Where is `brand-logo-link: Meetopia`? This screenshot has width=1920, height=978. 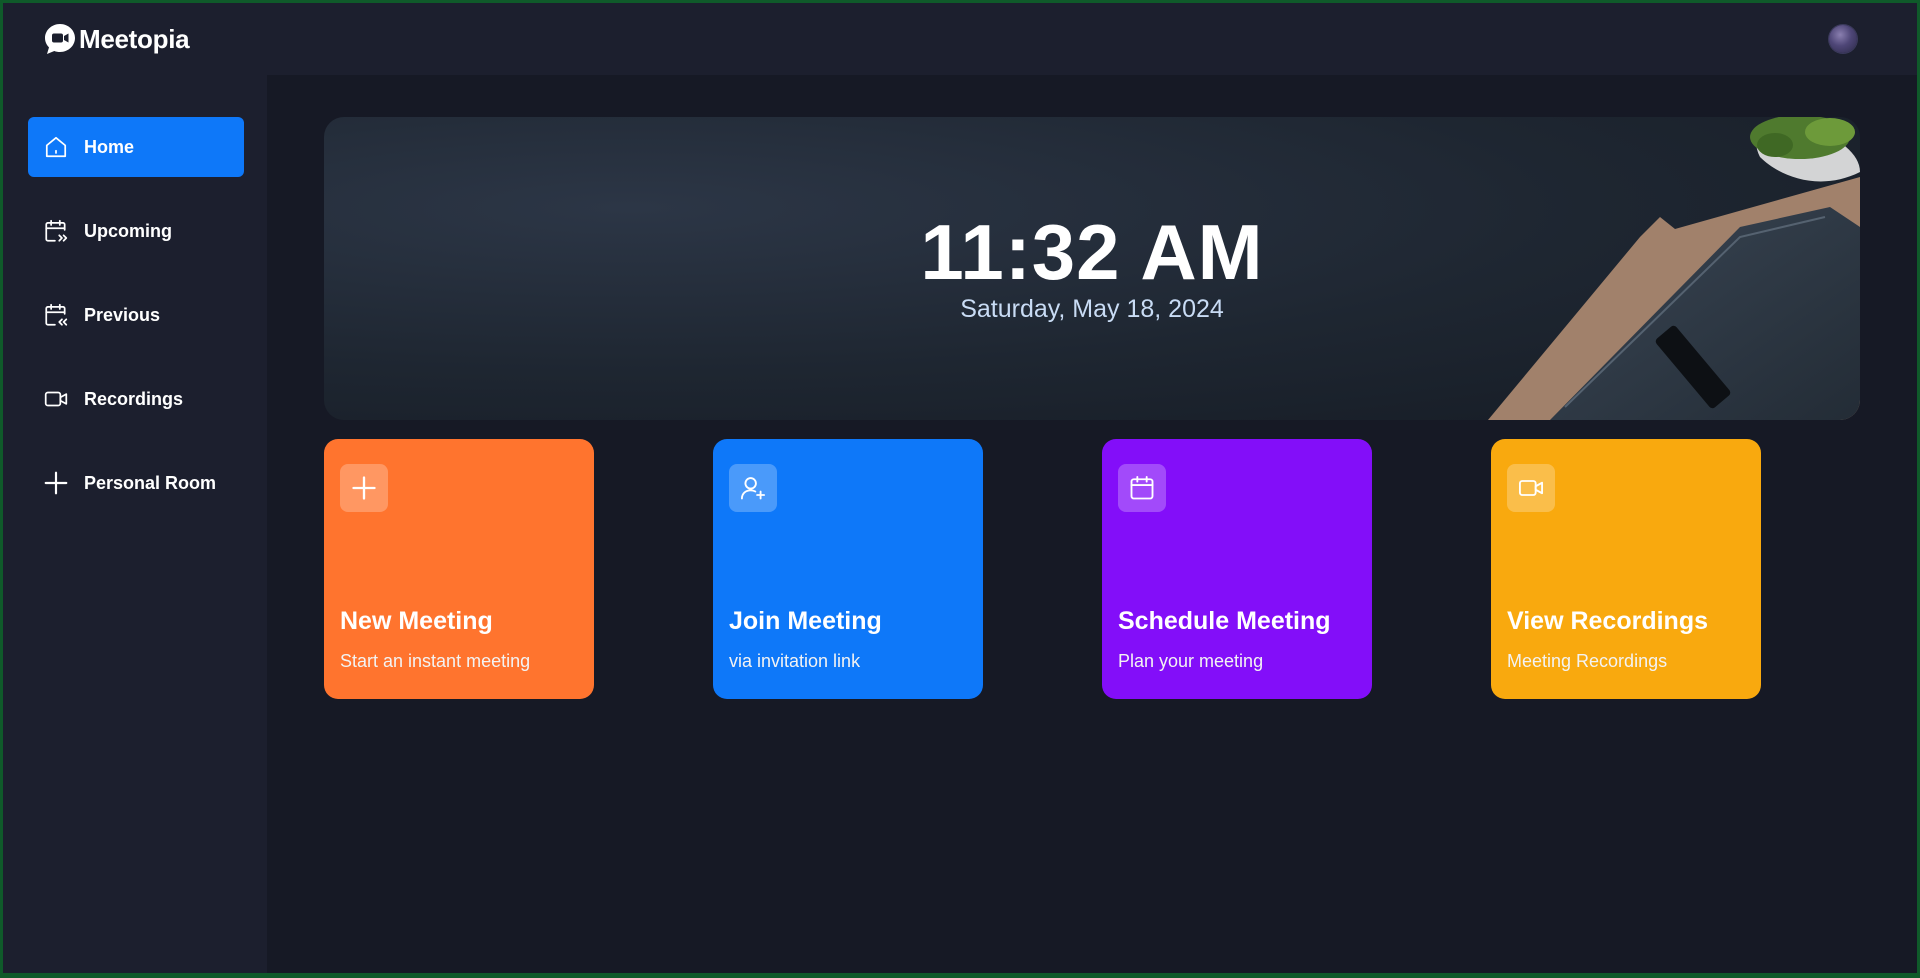 brand-logo-link: Meetopia is located at coordinates (116, 39).